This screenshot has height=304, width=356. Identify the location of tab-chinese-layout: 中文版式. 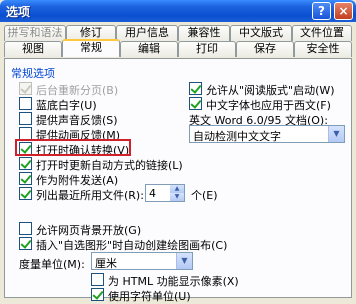
(261, 33).